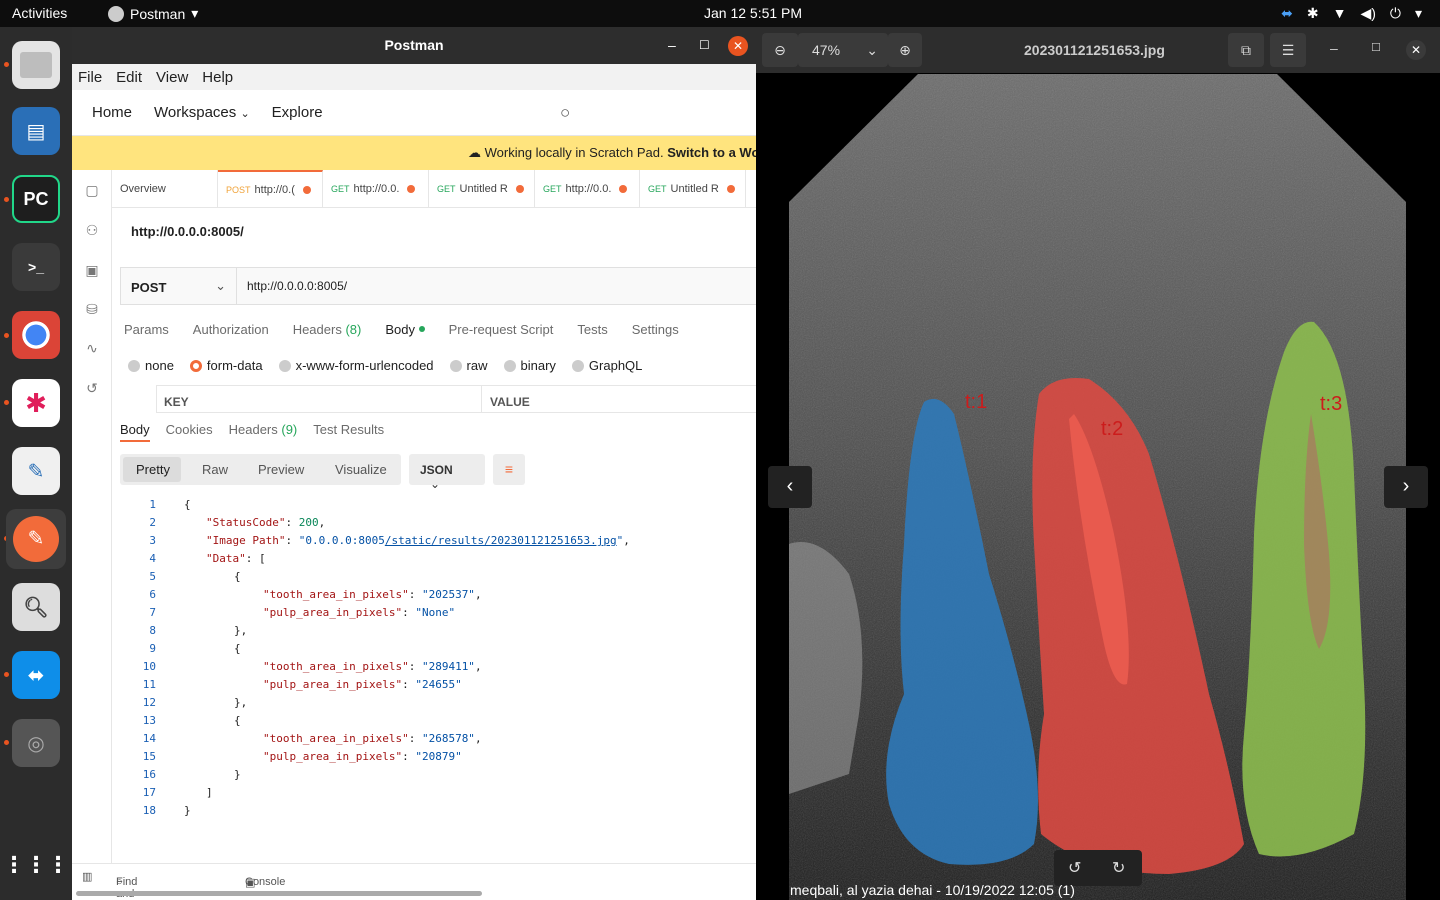 The width and height of the screenshot is (1440, 900). What do you see at coordinates (905, 50) in the screenshot?
I see `zoom-in-icon: ⊕` at bounding box center [905, 50].